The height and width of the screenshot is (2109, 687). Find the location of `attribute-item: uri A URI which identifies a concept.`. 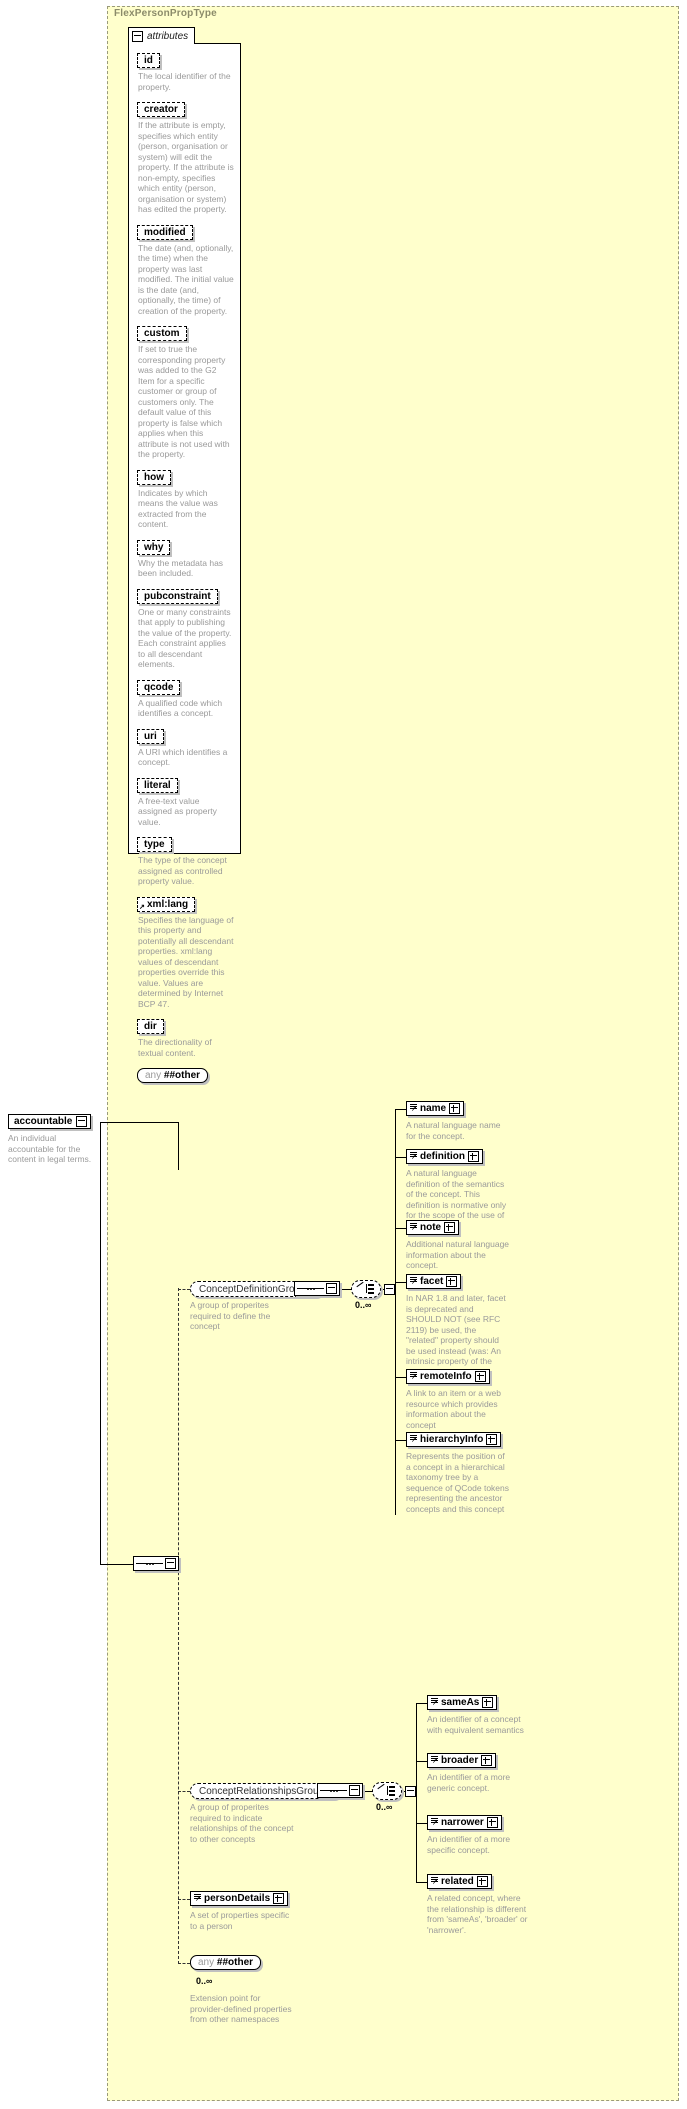

attribute-item: uri A URI which identifies a concept. is located at coordinates (186, 747).